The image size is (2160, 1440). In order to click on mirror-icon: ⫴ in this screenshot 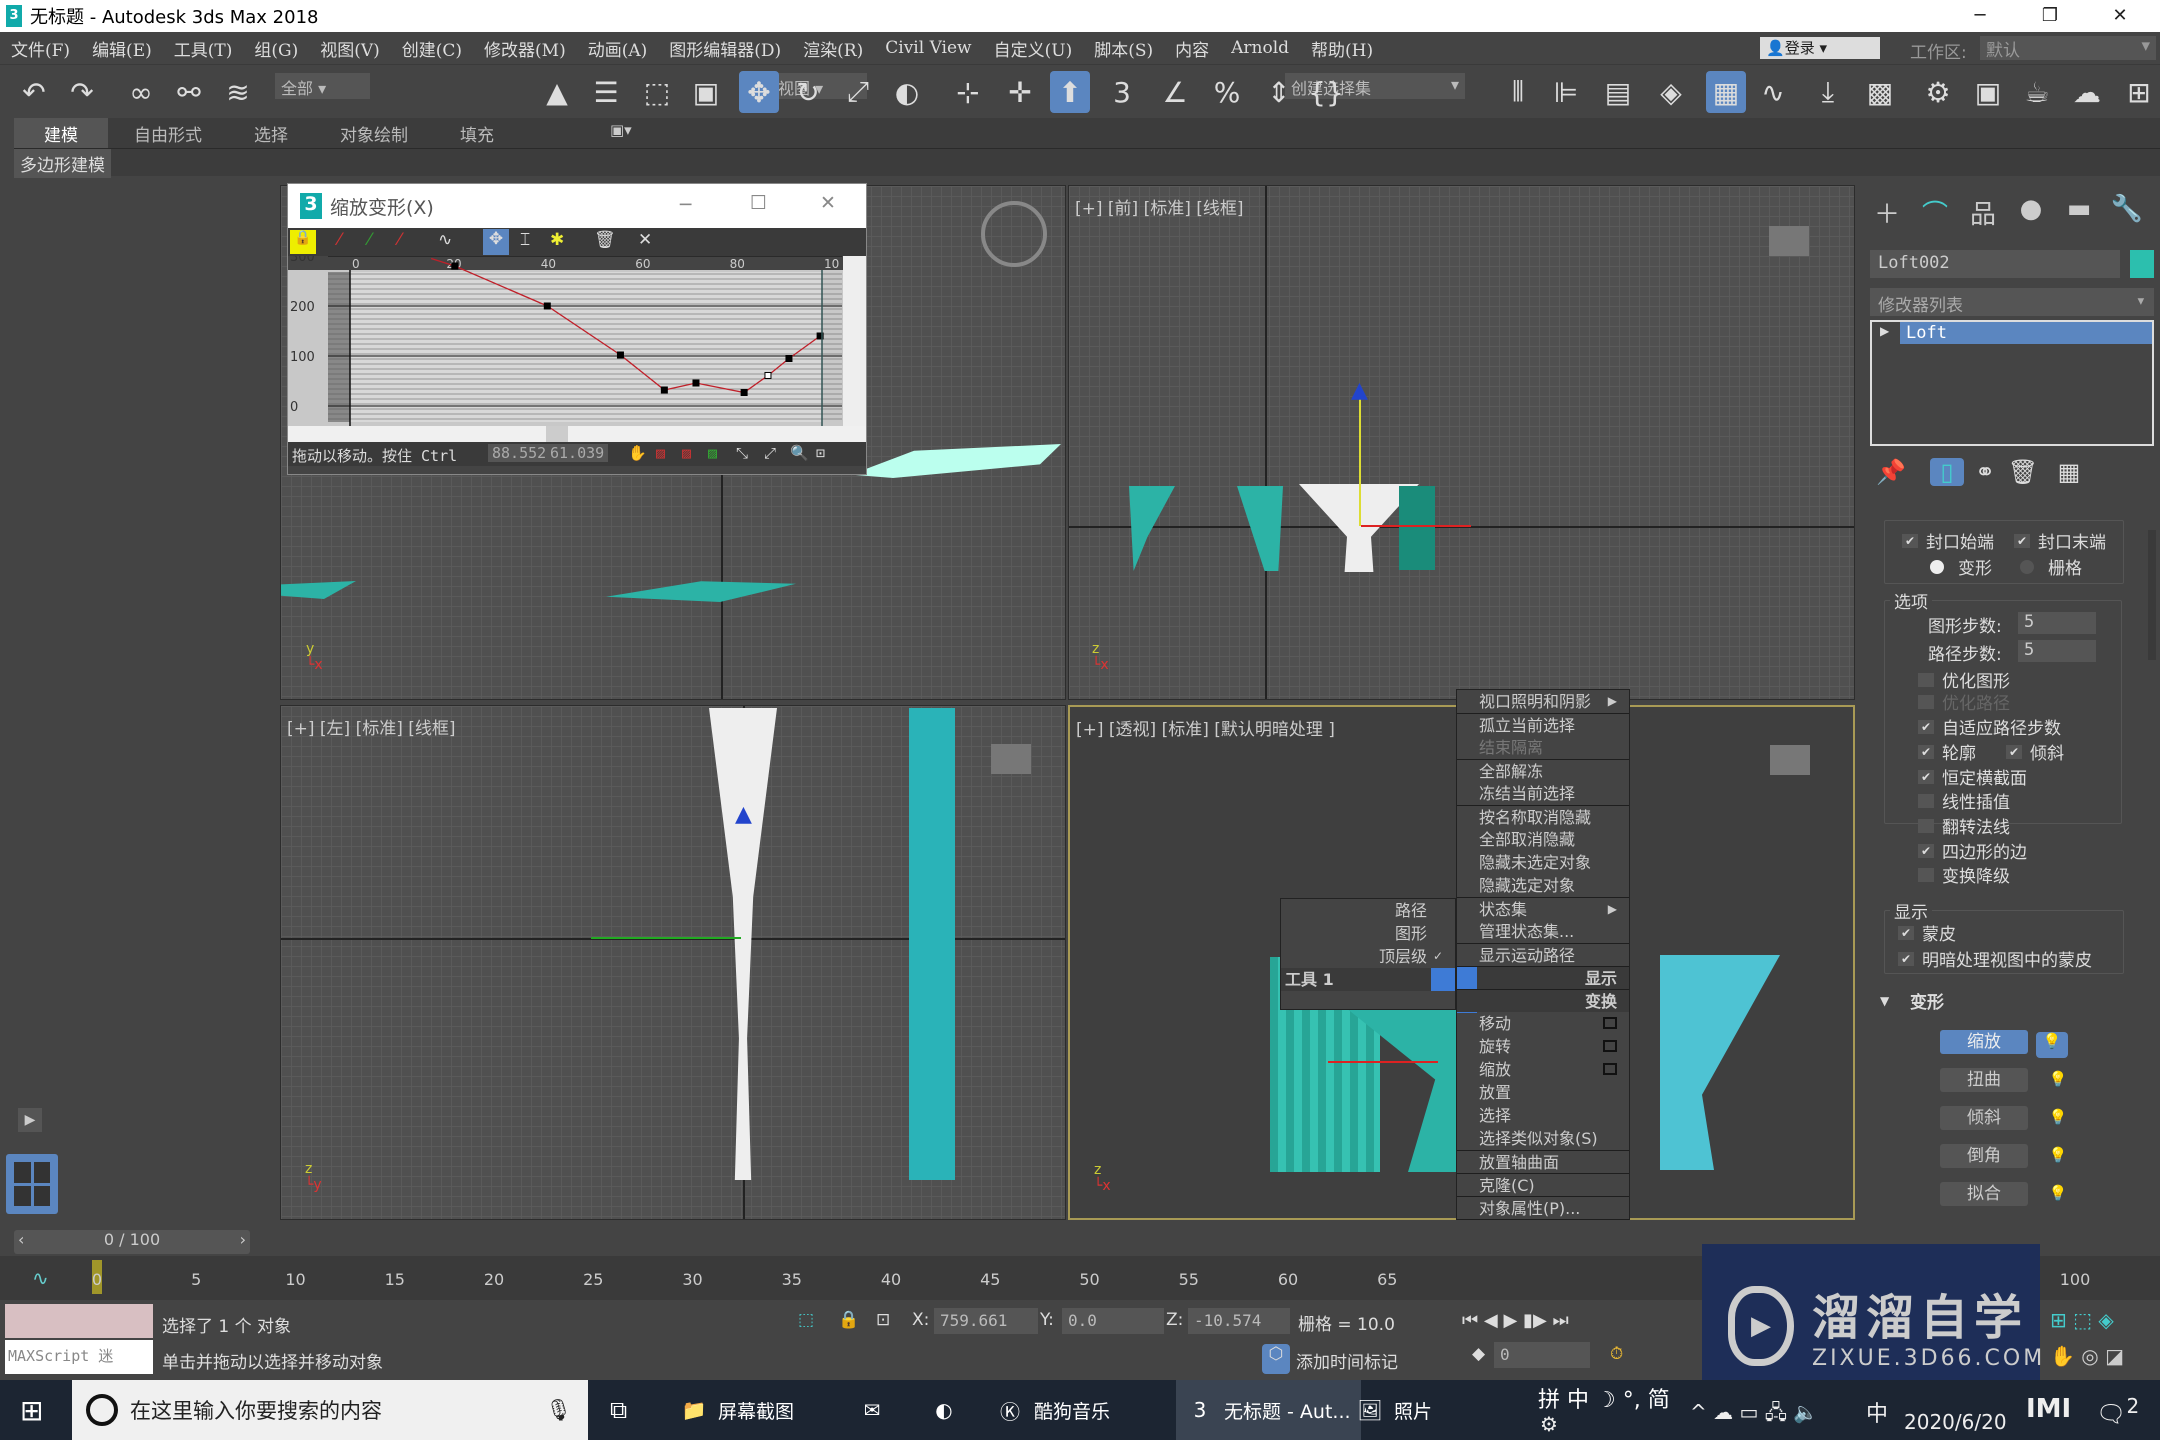, I will do `click(1518, 92)`.